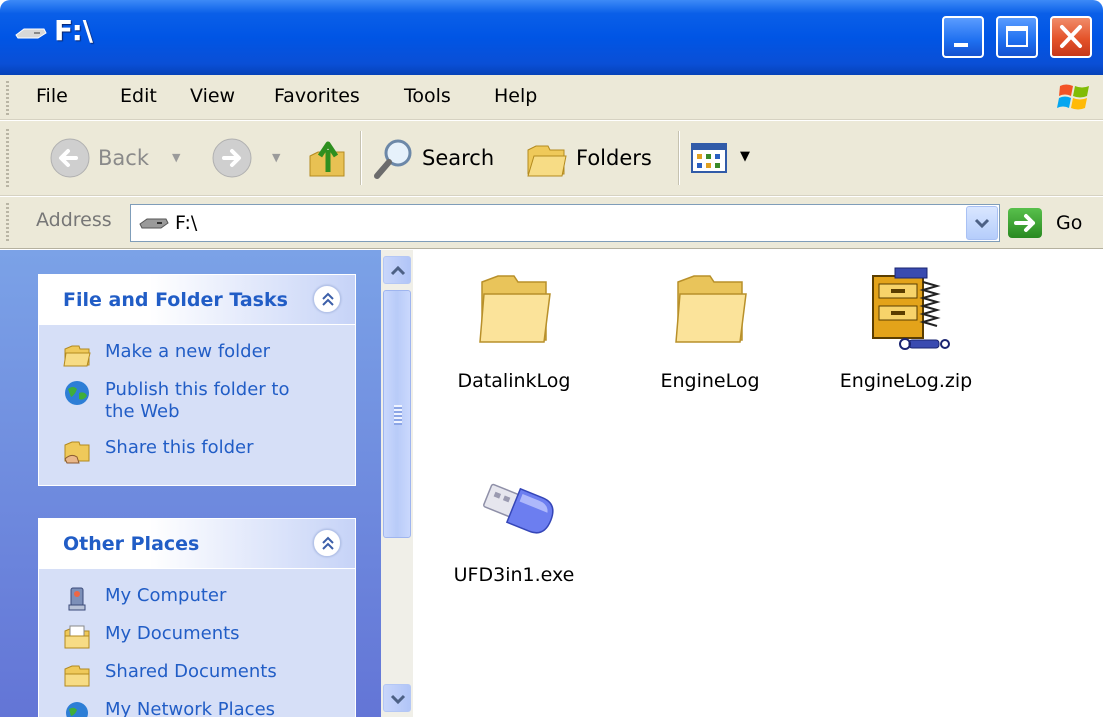  What do you see at coordinates (7, 223) in the screenshot?
I see `address-grip` at bounding box center [7, 223].